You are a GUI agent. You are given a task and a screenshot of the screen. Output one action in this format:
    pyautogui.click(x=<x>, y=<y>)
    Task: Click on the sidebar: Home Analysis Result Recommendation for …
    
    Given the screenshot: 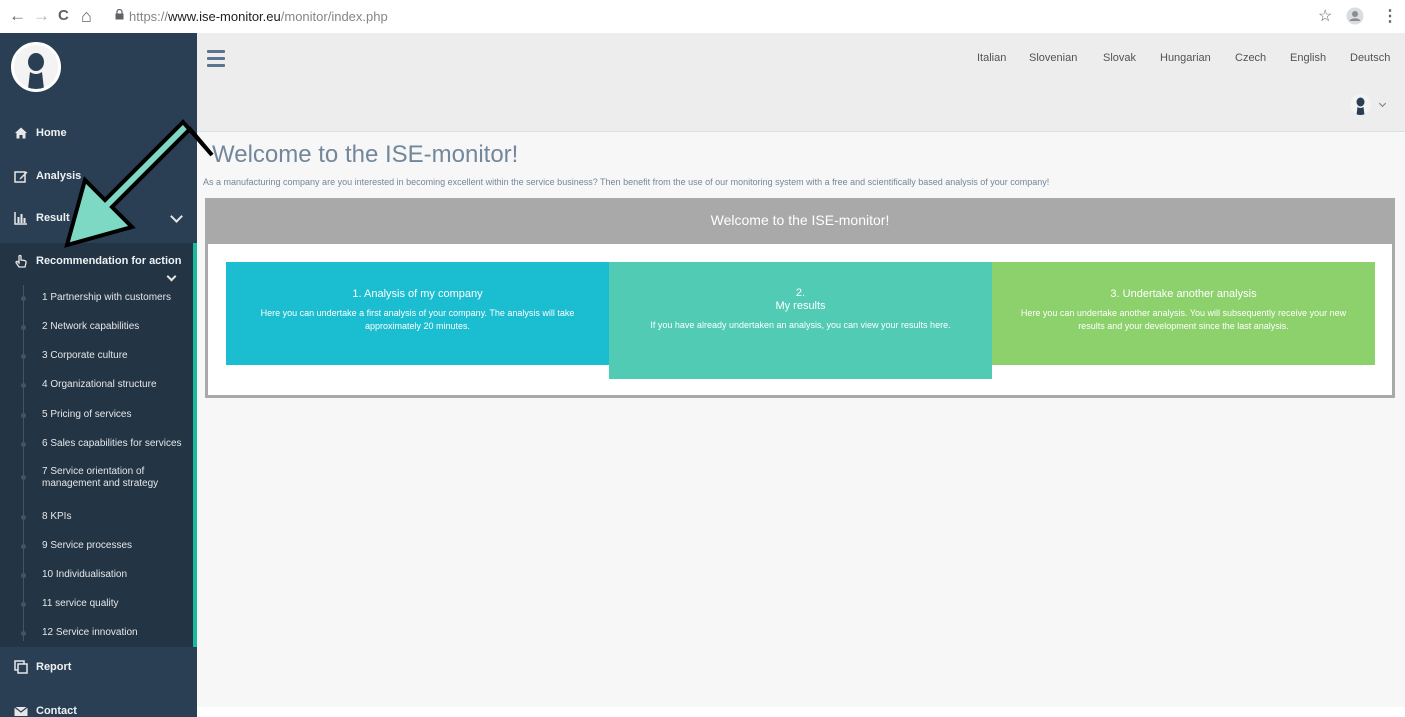 What is the action you would take?
    pyautogui.click(x=98, y=375)
    